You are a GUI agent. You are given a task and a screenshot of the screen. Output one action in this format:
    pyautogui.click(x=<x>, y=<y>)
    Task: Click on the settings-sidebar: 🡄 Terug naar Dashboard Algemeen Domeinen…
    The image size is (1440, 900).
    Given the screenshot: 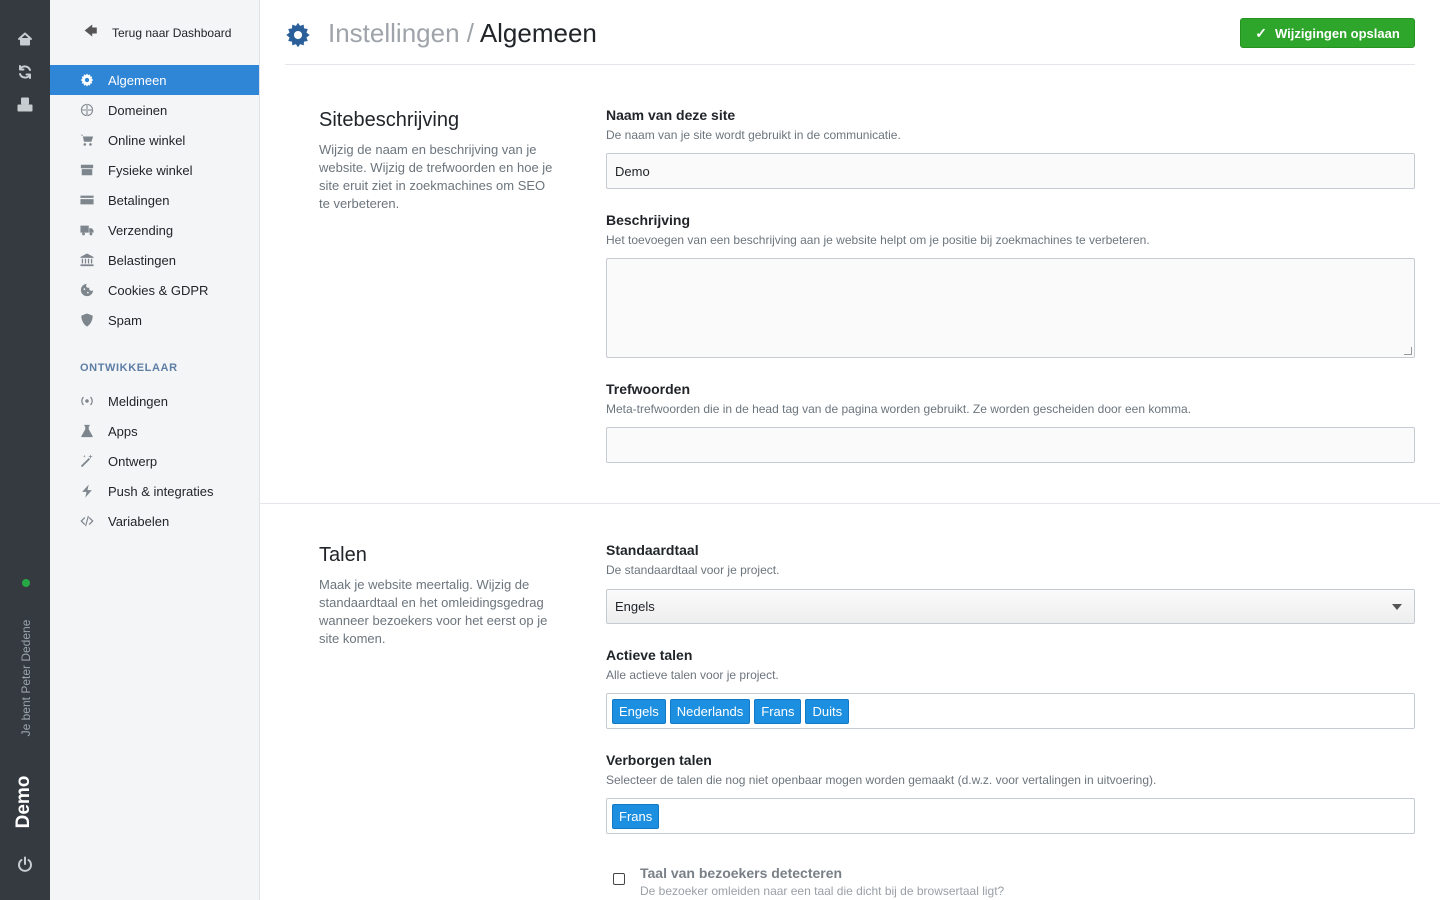 What is the action you would take?
    pyautogui.click(x=155, y=450)
    